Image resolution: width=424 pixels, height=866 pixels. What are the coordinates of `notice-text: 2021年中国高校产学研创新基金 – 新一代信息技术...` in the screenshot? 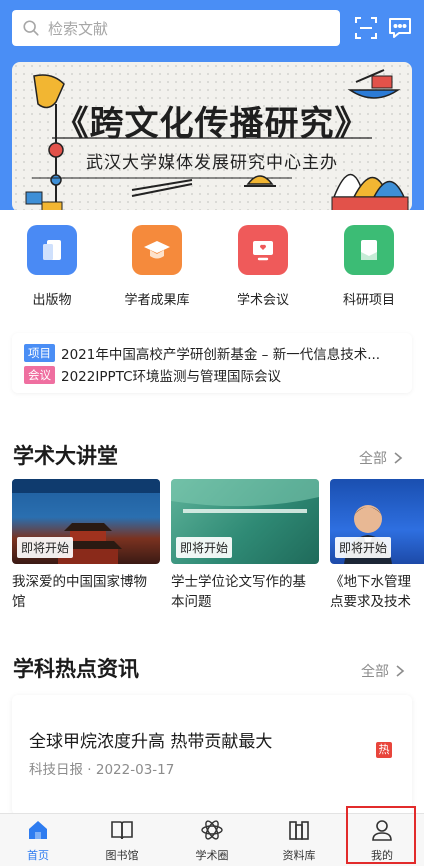 It's located at (221, 355).